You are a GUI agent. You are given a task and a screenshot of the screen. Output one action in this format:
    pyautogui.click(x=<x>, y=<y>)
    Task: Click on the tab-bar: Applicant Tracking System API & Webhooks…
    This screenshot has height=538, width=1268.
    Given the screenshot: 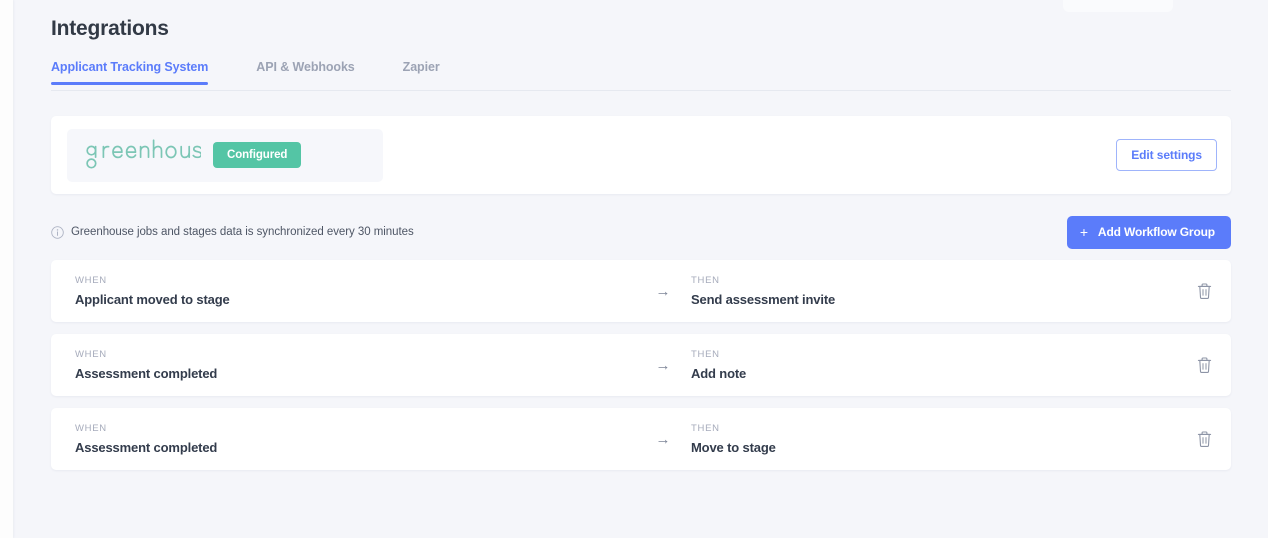 What is the action you would take?
    pyautogui.click(x=647, y=75)
    